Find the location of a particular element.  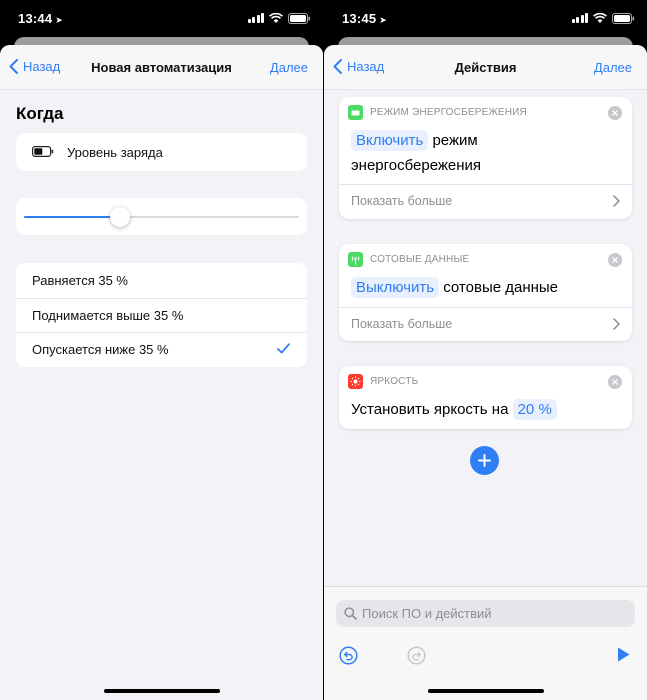

redo-button is located at coordinates (416, 658).